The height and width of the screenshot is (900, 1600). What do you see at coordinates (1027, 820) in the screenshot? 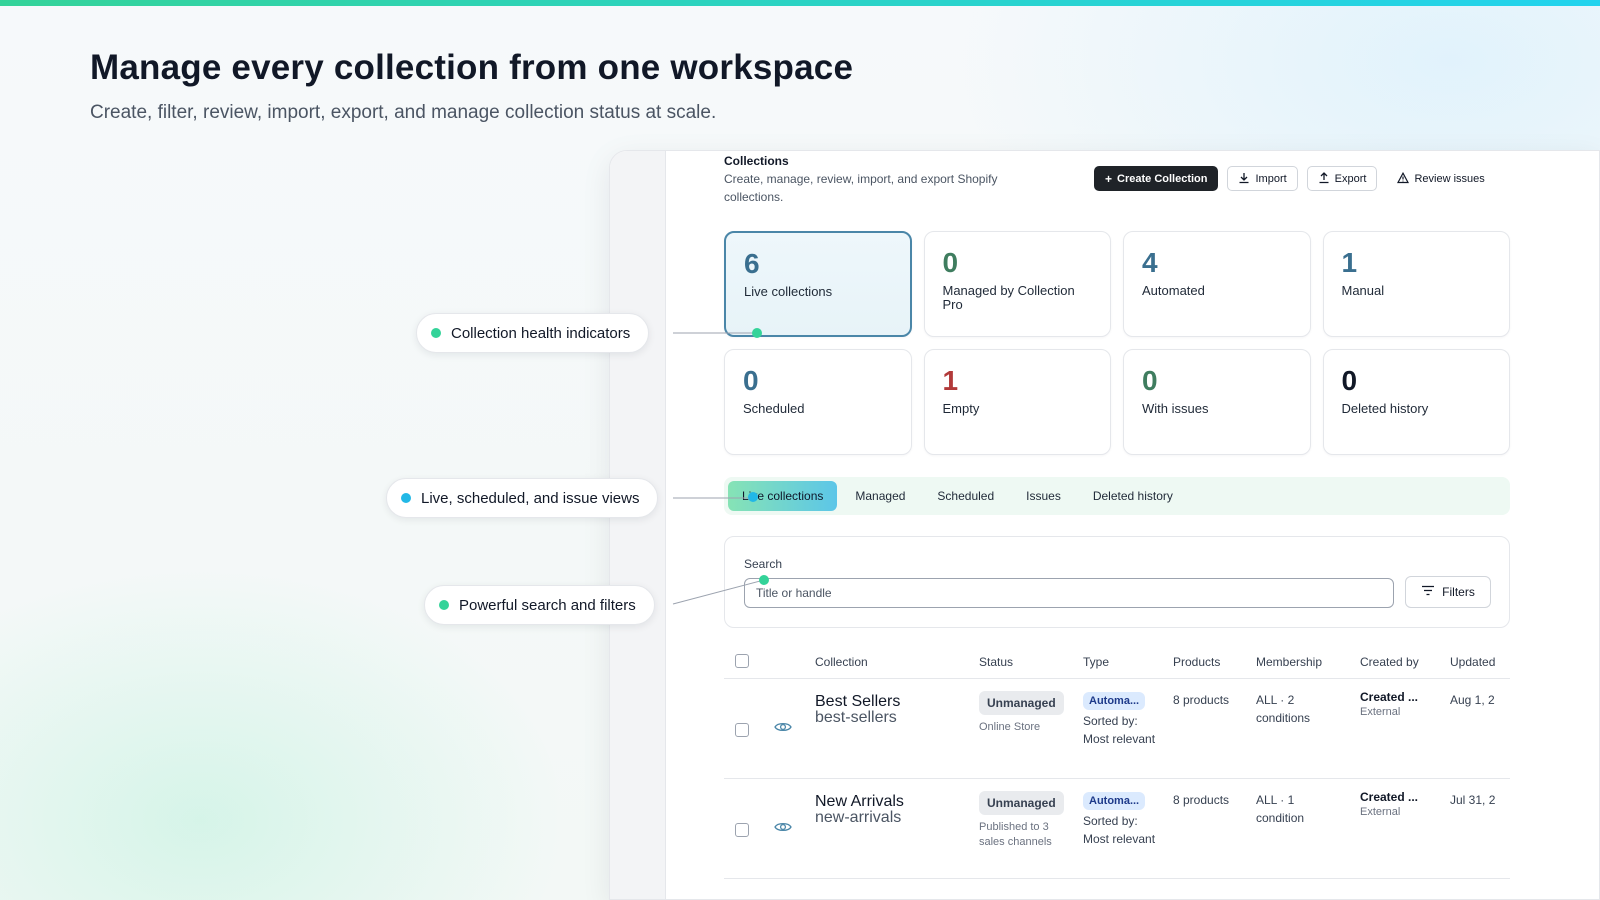
I see `status-cell: Unmanaged Published to 3 sales channels` at bounding box center [1027, 820].